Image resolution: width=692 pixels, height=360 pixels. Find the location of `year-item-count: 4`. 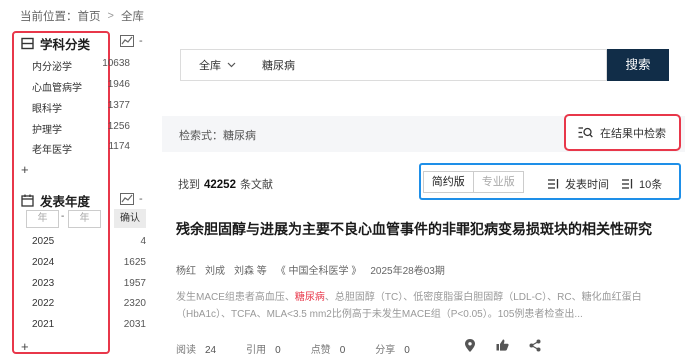

year-item-count: 4 is located at coordinates (143, 241).